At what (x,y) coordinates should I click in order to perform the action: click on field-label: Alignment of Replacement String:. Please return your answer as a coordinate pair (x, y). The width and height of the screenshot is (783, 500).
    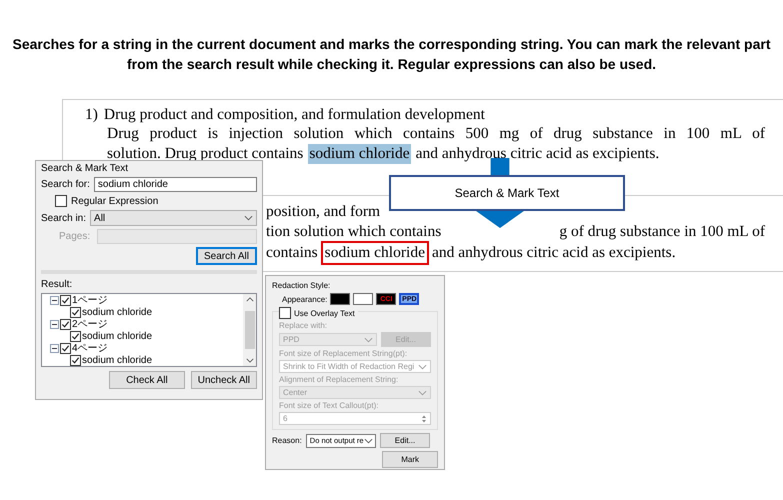
    Looking at the image, I should click on (339, 379).